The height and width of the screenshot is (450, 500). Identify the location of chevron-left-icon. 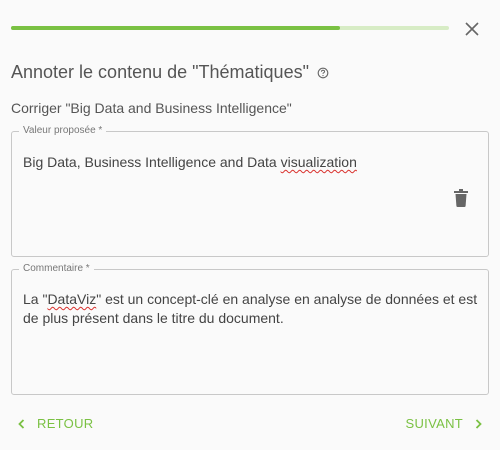
(21, 423).